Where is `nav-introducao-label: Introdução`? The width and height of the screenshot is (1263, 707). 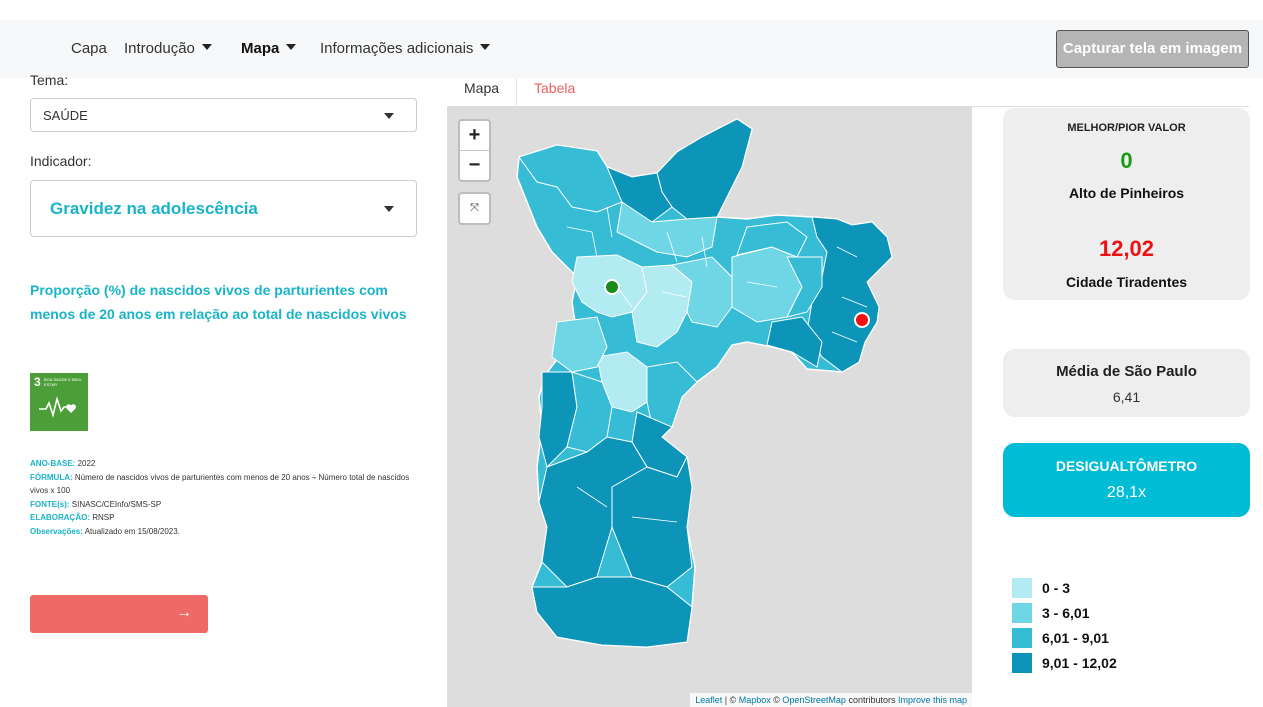
nav-introducao-label: Introdução is located at coordinates (159, 48).